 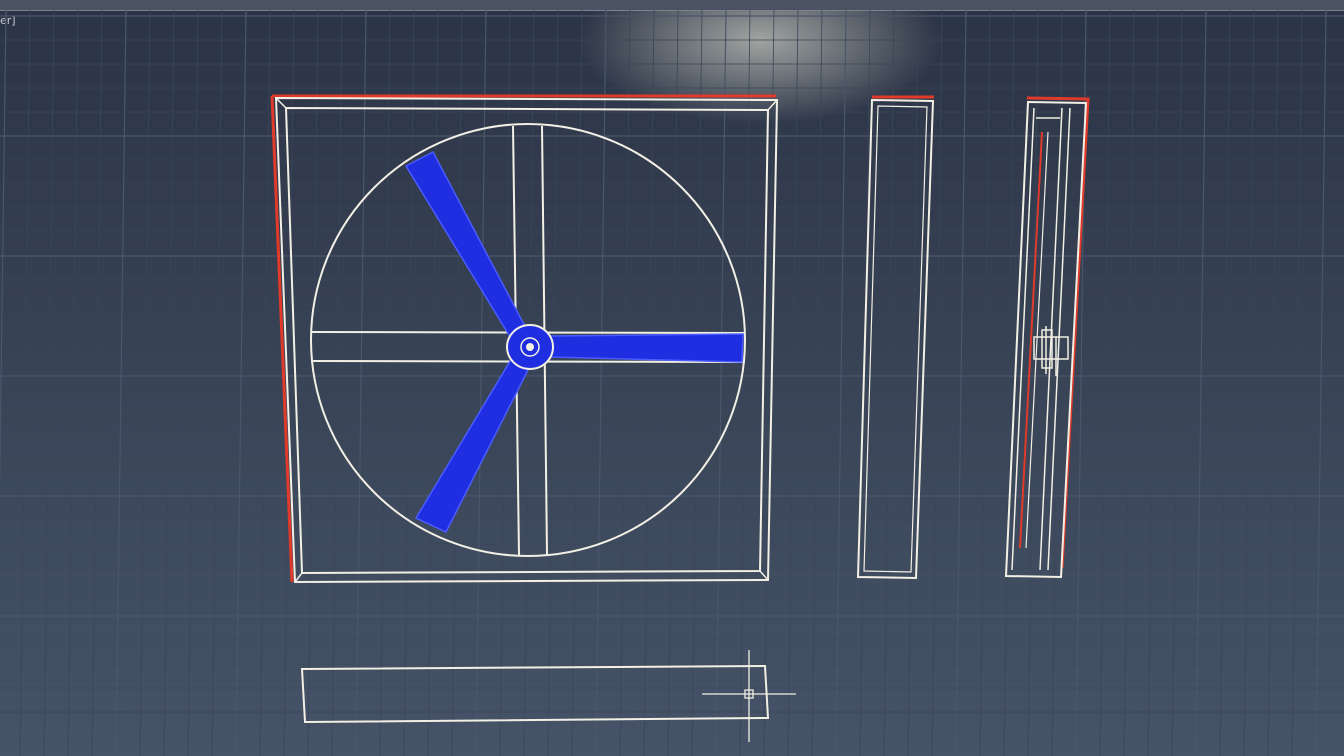 I want to click on side-view, so click(x=895, y=337).